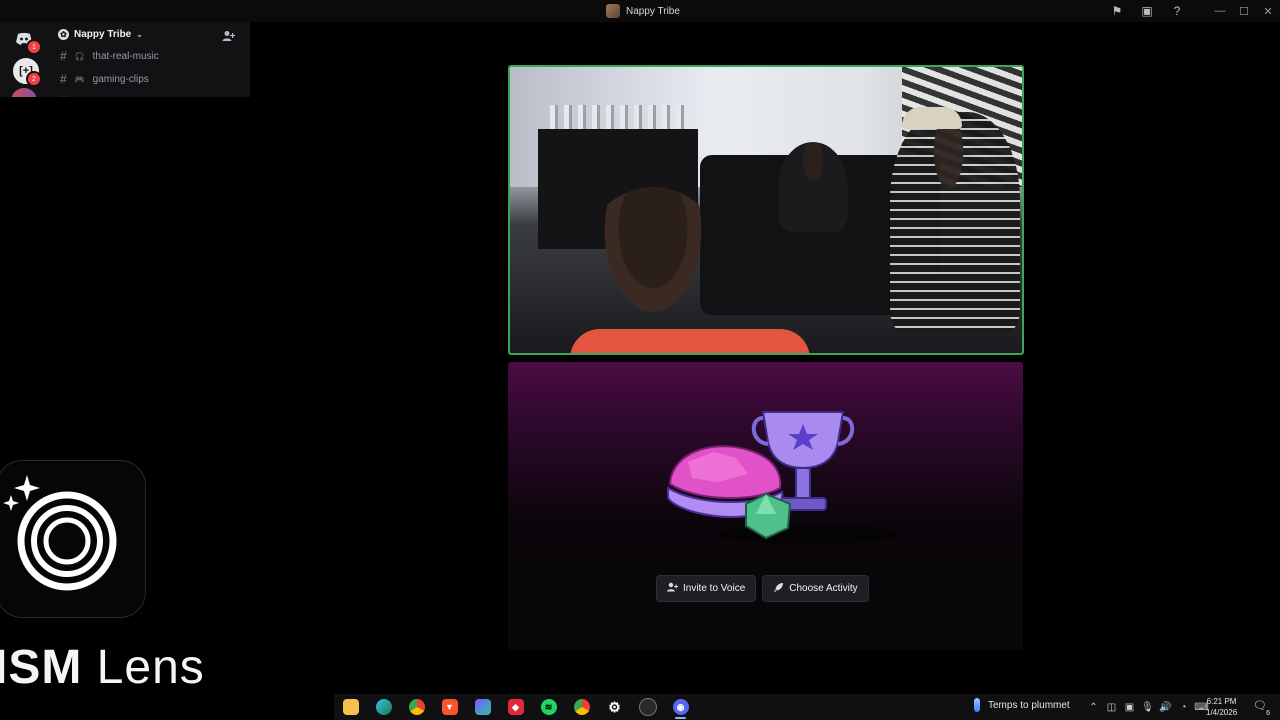  Describe the element at coordinates (673, 588) in the screenshot. I see `add-person-icon` at that location.